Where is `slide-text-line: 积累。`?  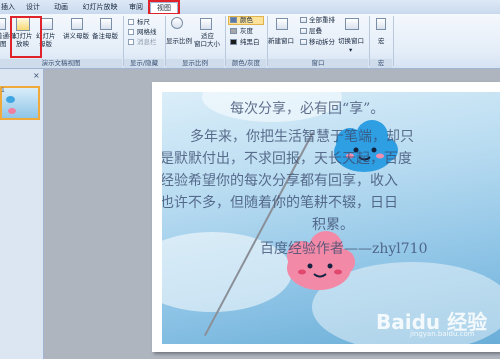
slide-text-line: 积累。 is located at coordinates (333, 225).